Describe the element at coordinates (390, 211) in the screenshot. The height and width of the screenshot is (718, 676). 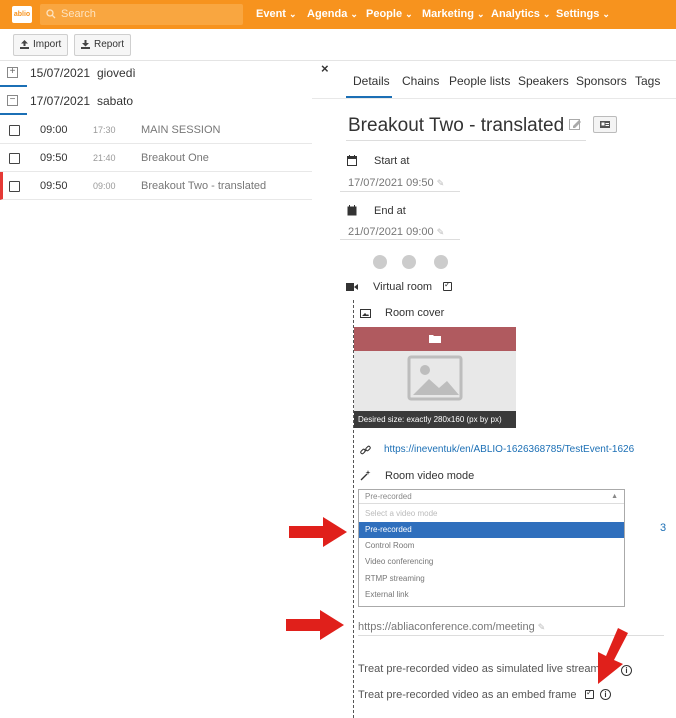
I see `end-label: End at` at that location.